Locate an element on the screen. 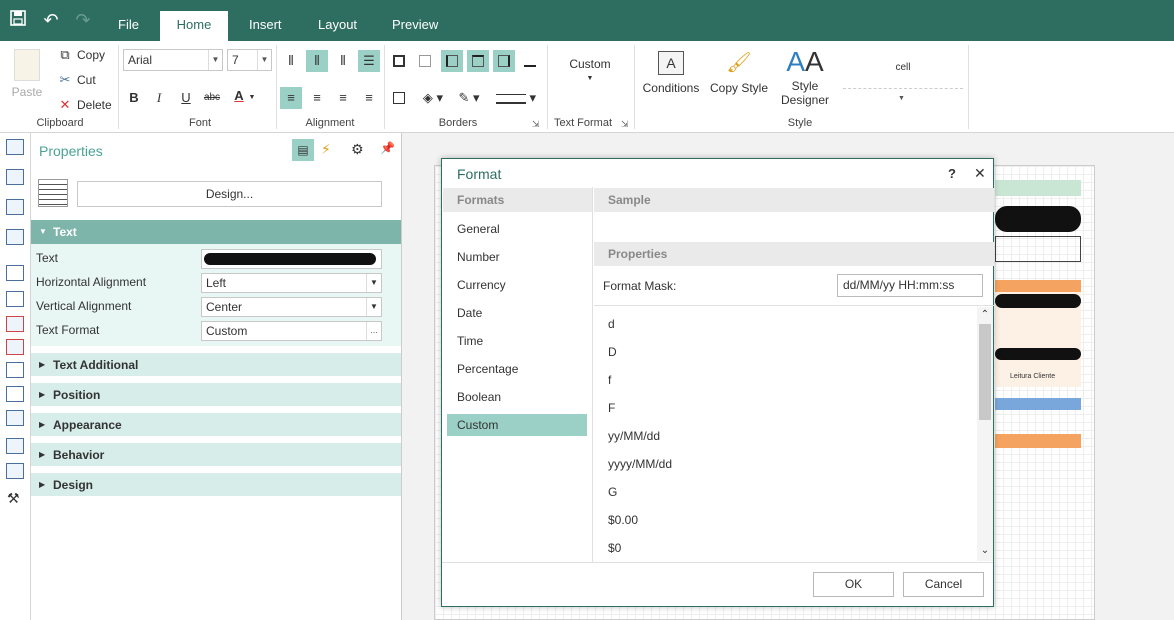 This screenshot has height=620, width=1174. pin-icon: 📌 is located at coordinates (387, 148).